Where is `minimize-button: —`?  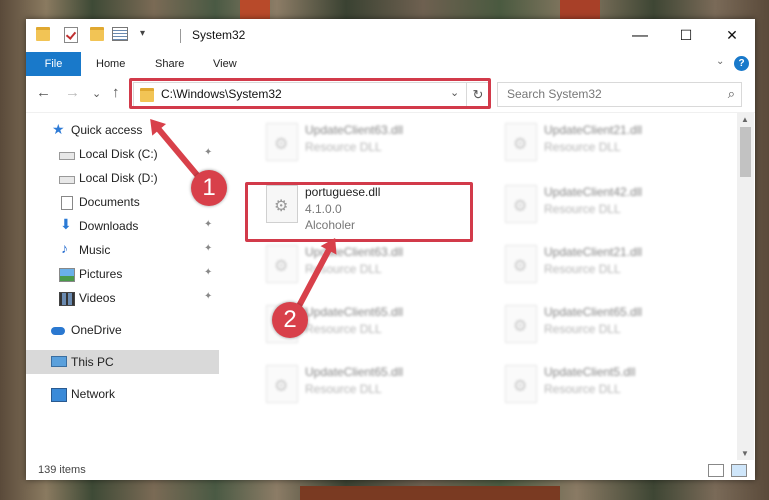 minimize-button: — is located at coordinates (640, 35).